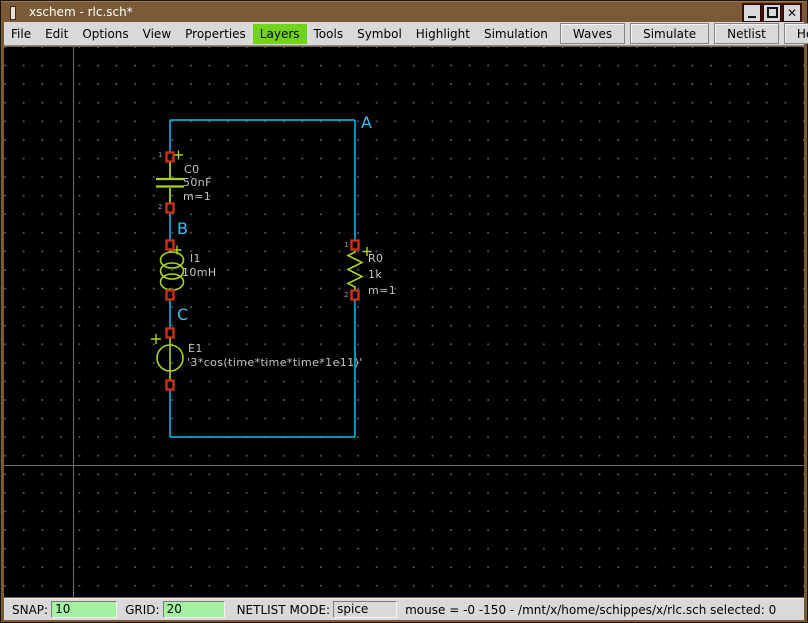 This screenshot has height=623, width=808. Describe the element at coordinates (375, 259) in the screenshot. I see `resistor-ref: R0` at that location.